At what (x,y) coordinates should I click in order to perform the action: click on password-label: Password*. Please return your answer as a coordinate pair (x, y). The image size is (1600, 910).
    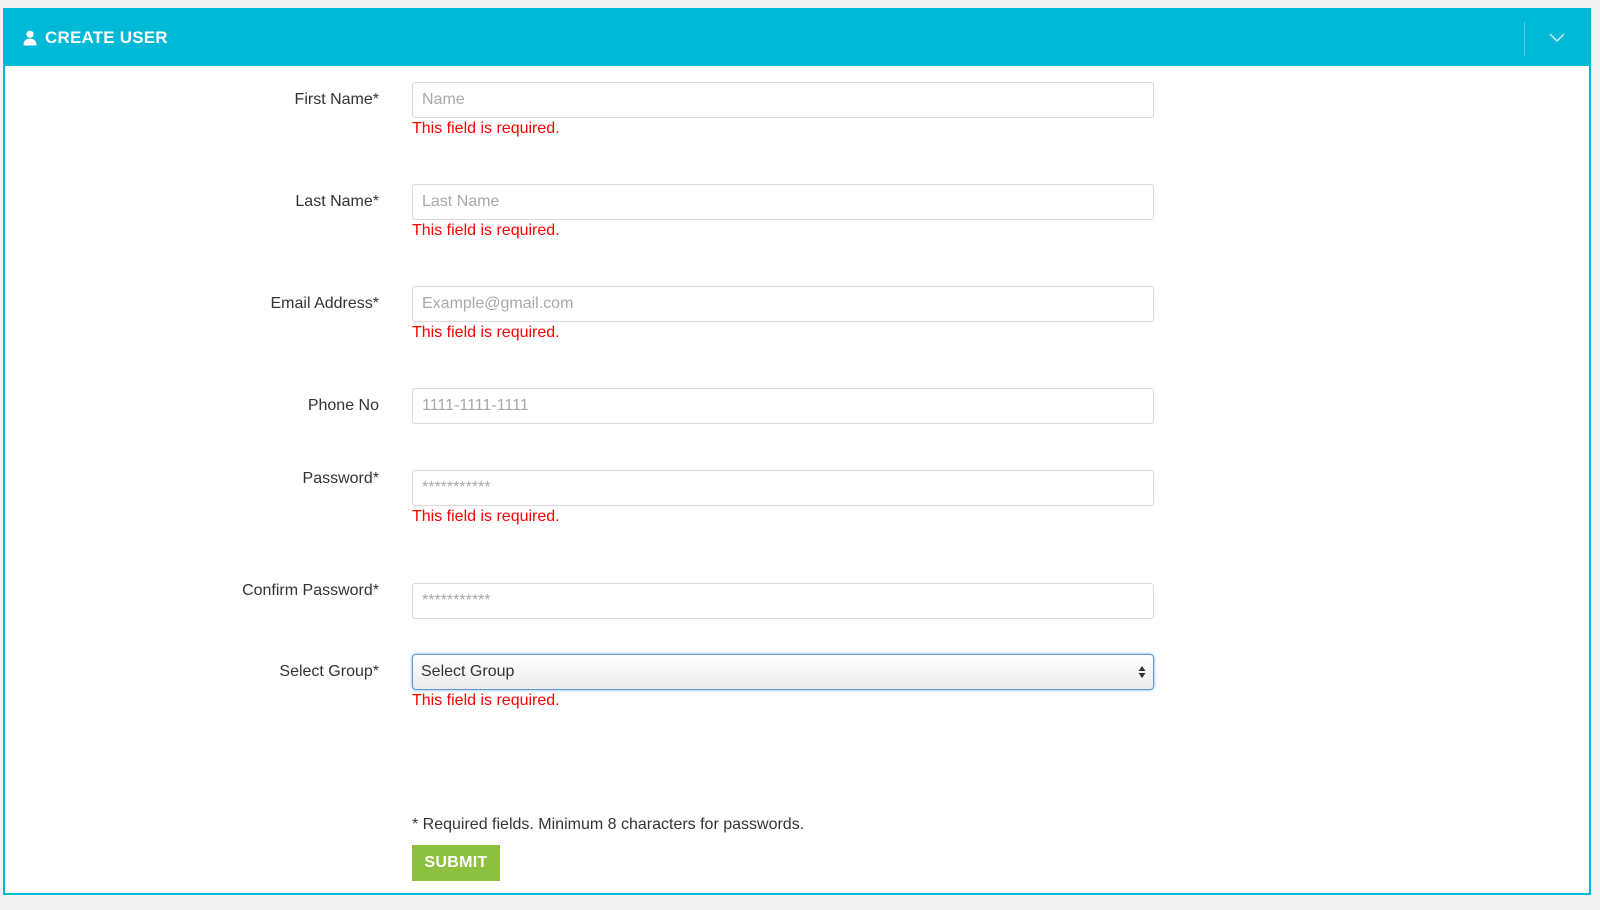
    Looking at the image, I should click on (340, 478).